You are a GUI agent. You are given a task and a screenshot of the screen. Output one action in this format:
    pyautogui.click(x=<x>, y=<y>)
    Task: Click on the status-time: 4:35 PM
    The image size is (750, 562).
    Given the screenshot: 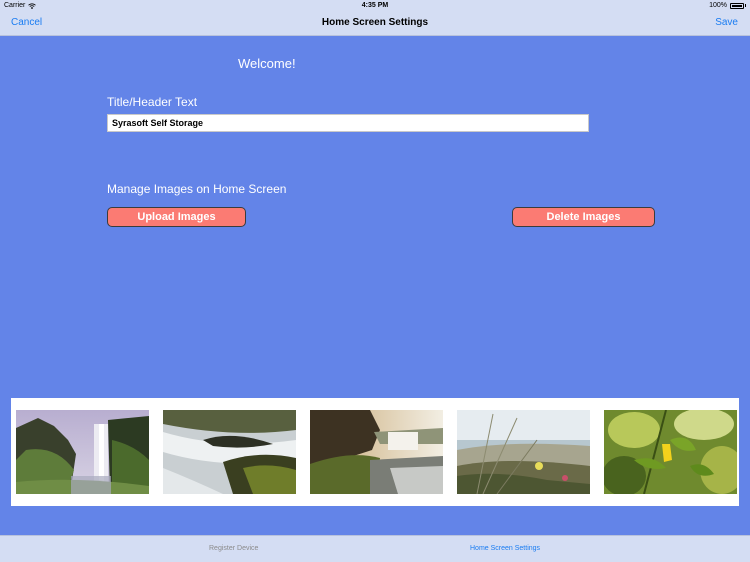 What is the action you would take?
    pyautogui.click(x=375, y=5)
    